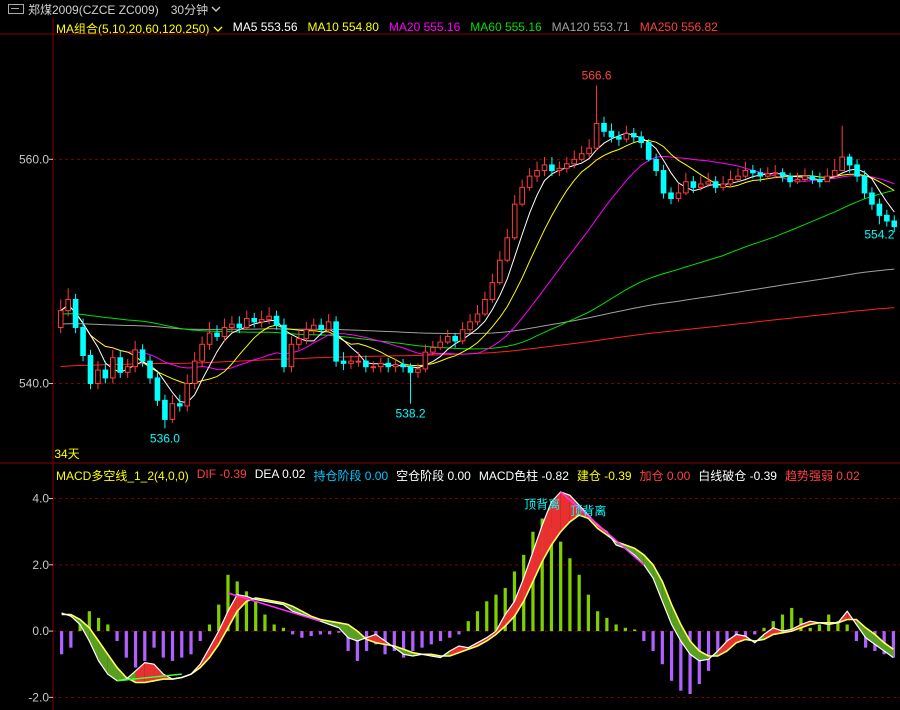 The height and width of the screenshot is (710, 900). What do you see at coordinates (66, 454) in the screenshot?
I see `price-annotation: 34天` at bounding box center [66, 454].